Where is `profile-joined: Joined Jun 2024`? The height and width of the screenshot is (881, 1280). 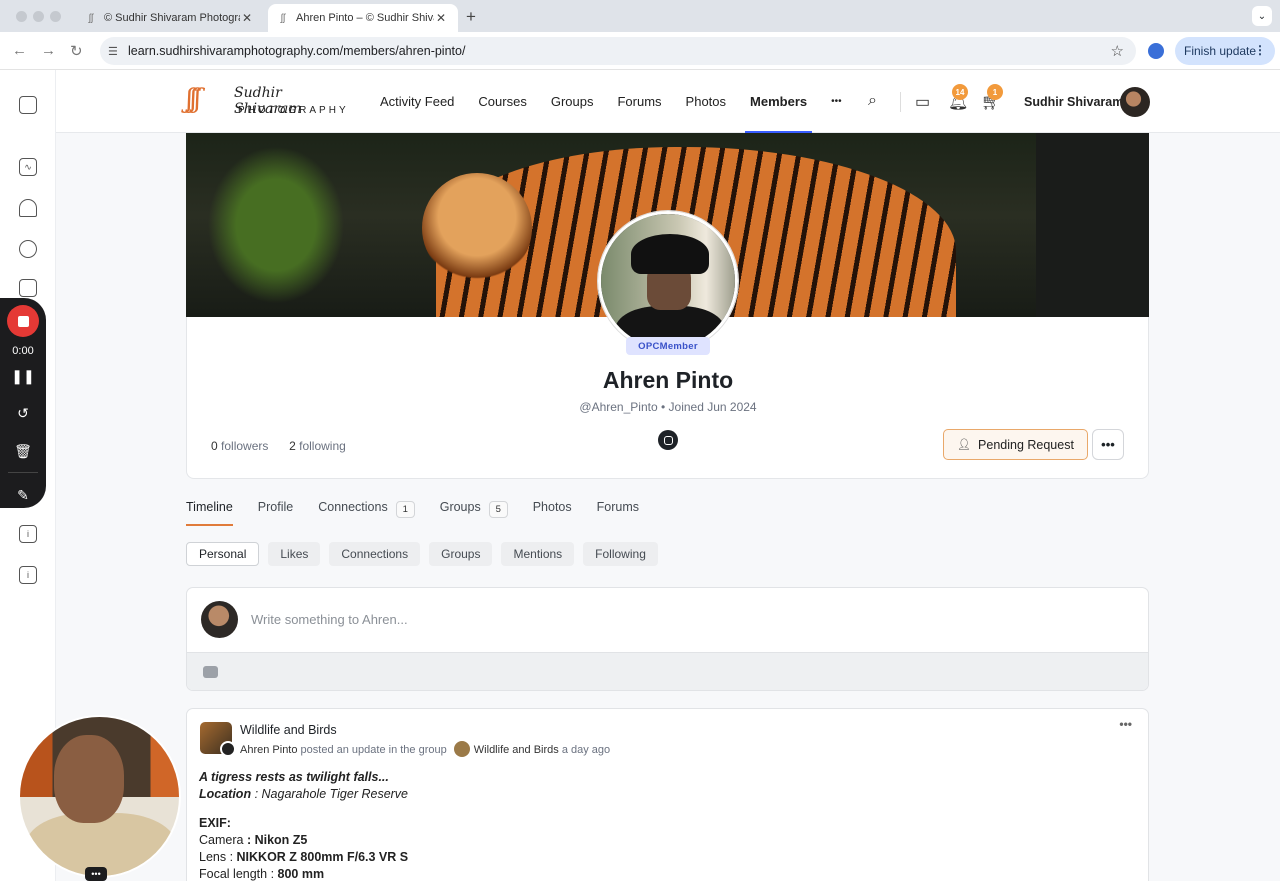
profile-joined: Joined Jun 2024 is located at coordinates (712, 407).